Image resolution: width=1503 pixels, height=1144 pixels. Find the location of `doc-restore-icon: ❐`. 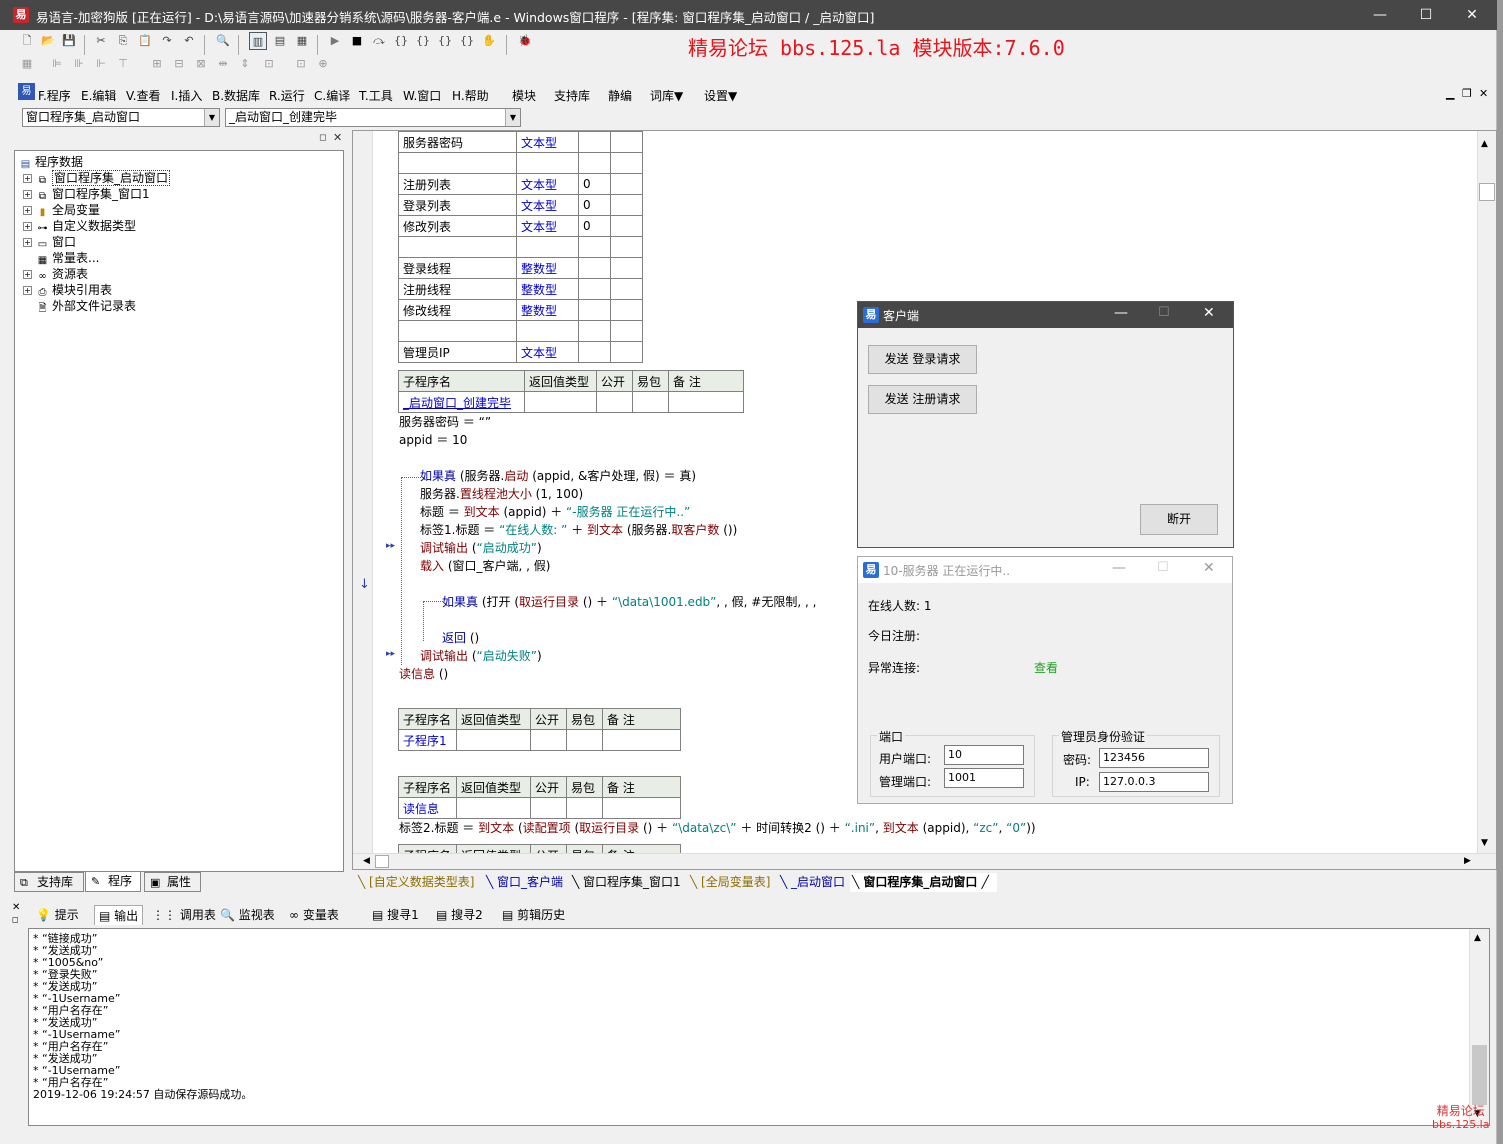

doc-restore-icon: ❐ is located at coordinates (1467, 93).